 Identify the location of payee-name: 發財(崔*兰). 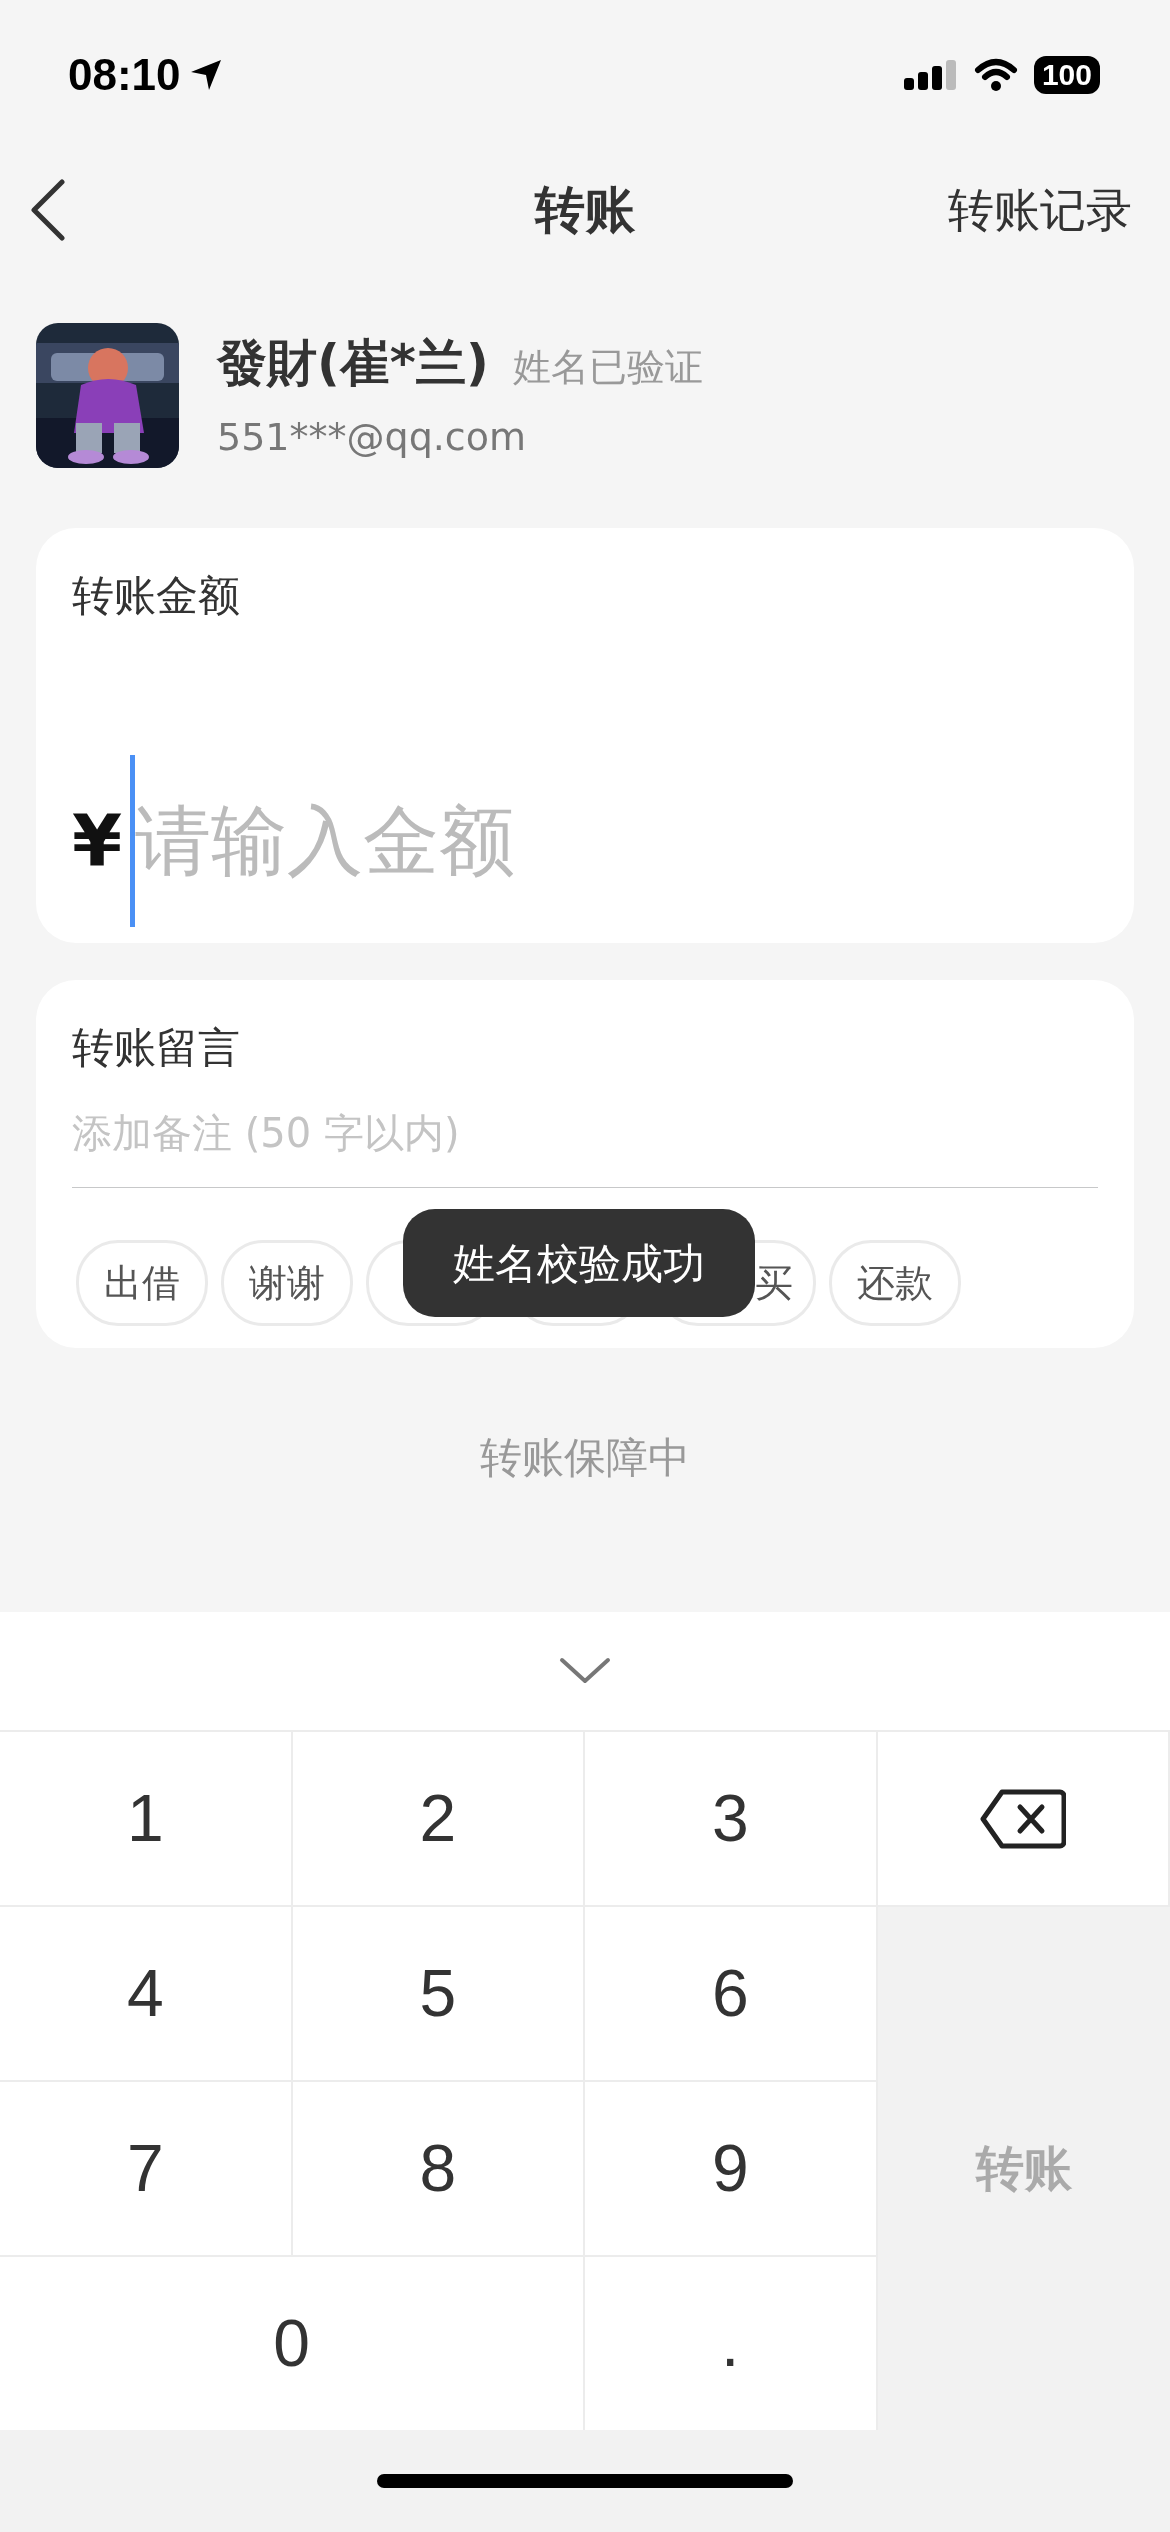
(353, 363).